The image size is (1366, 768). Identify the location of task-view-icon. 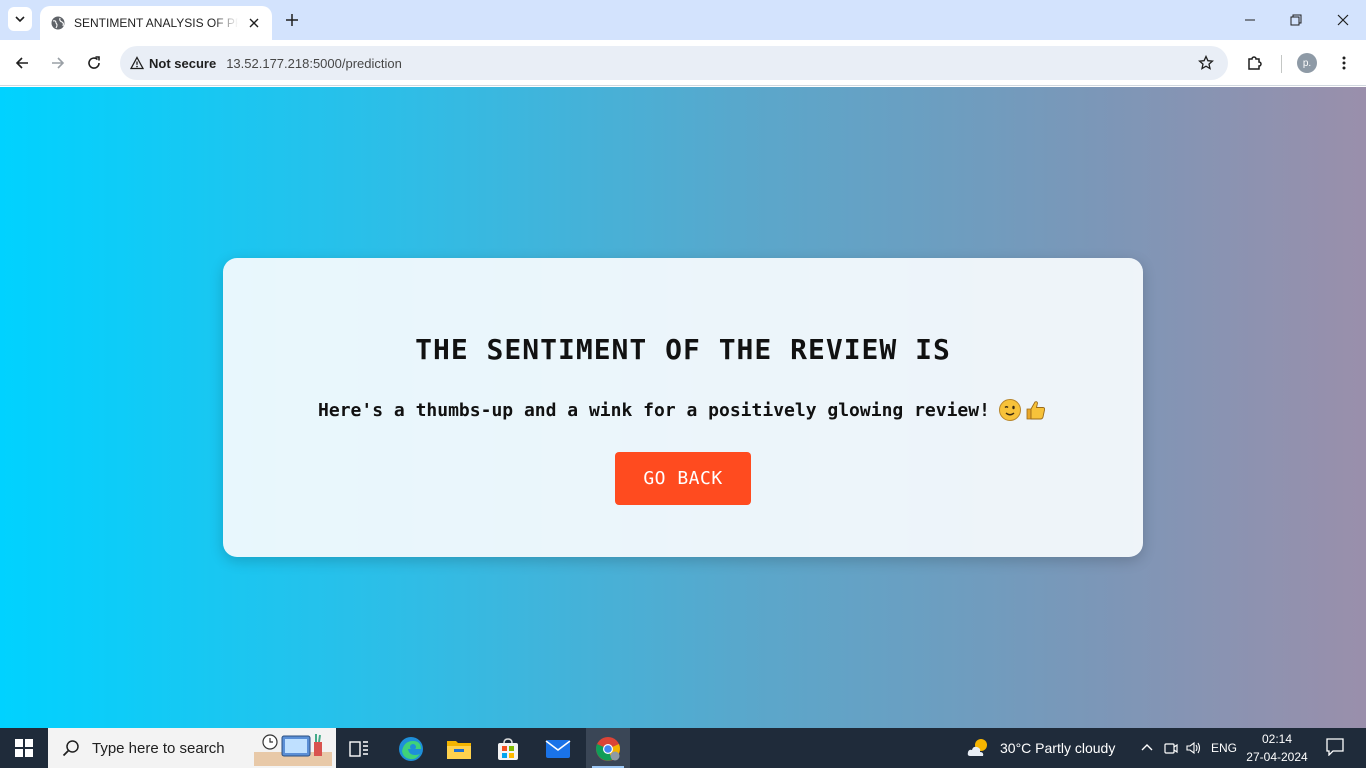
(358, 749).